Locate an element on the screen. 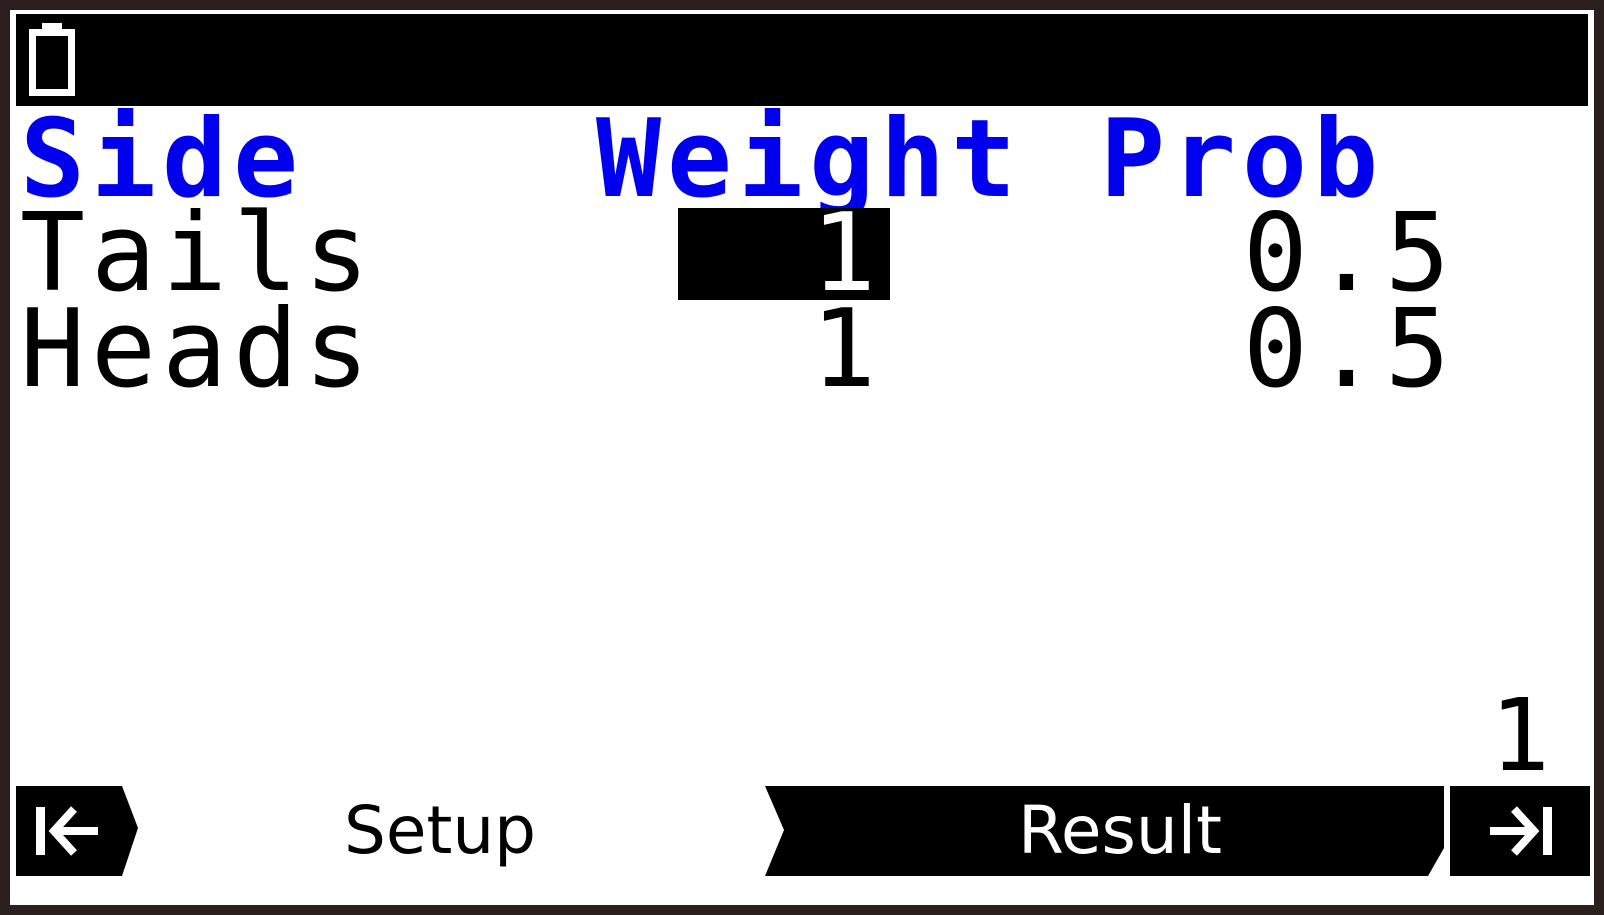 The image size is (1604, 915). last-softkey is located at coordinates (1520, 831).